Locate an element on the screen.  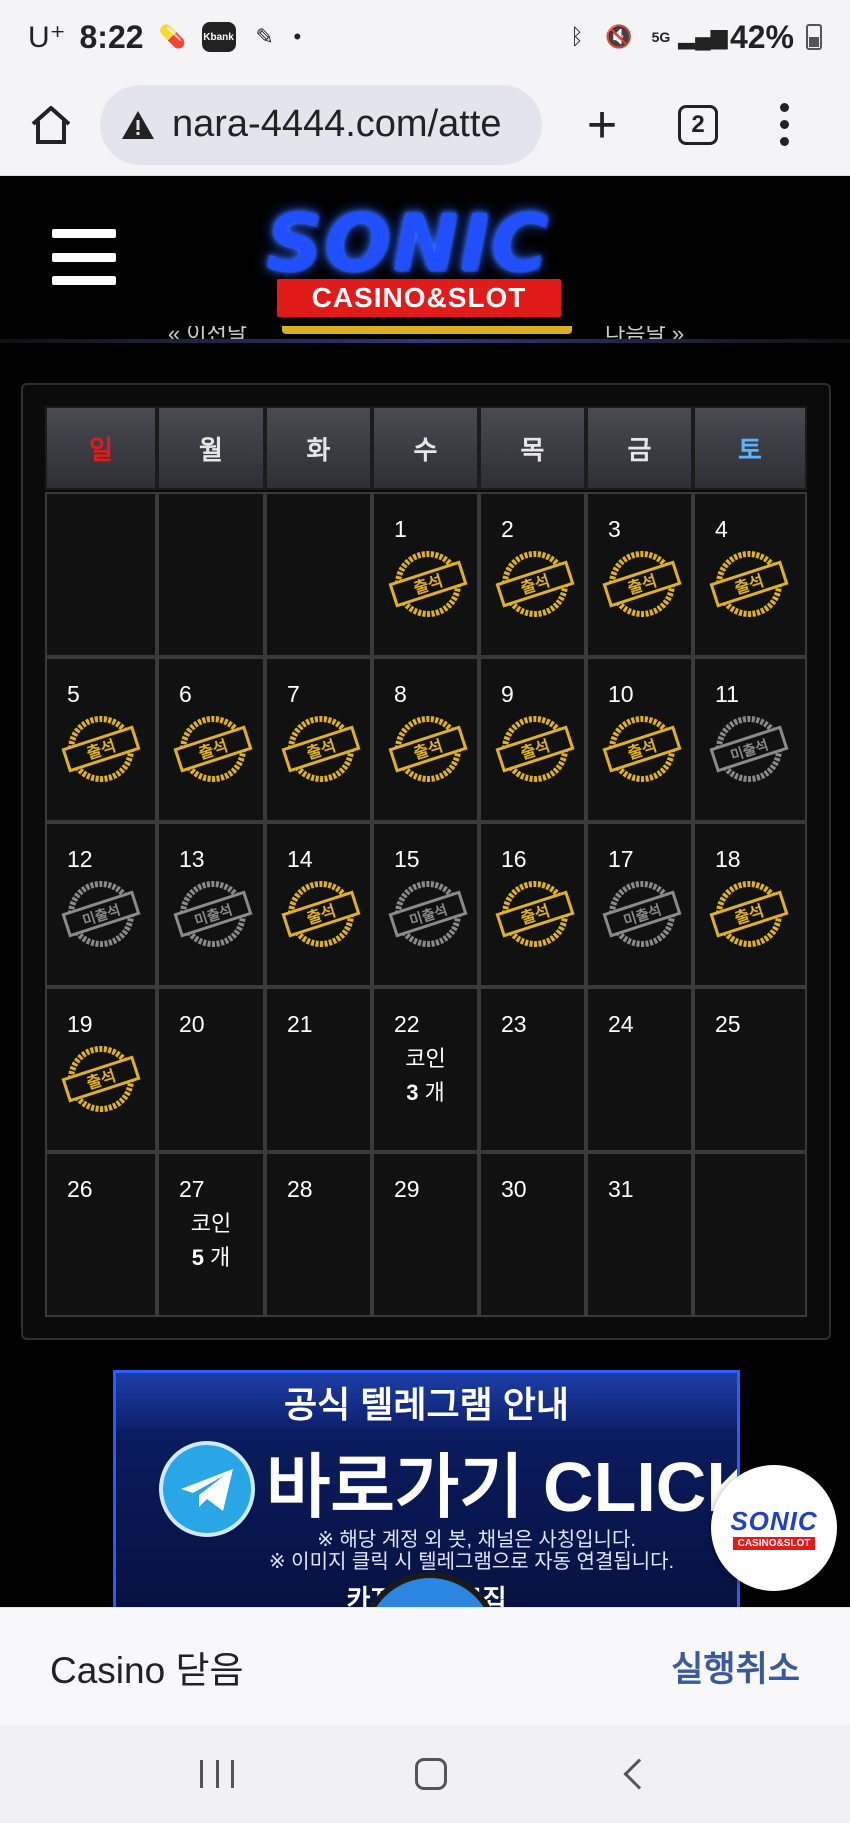
calendar-day-cell: 18 출석 is located at coordinates (750, 904).